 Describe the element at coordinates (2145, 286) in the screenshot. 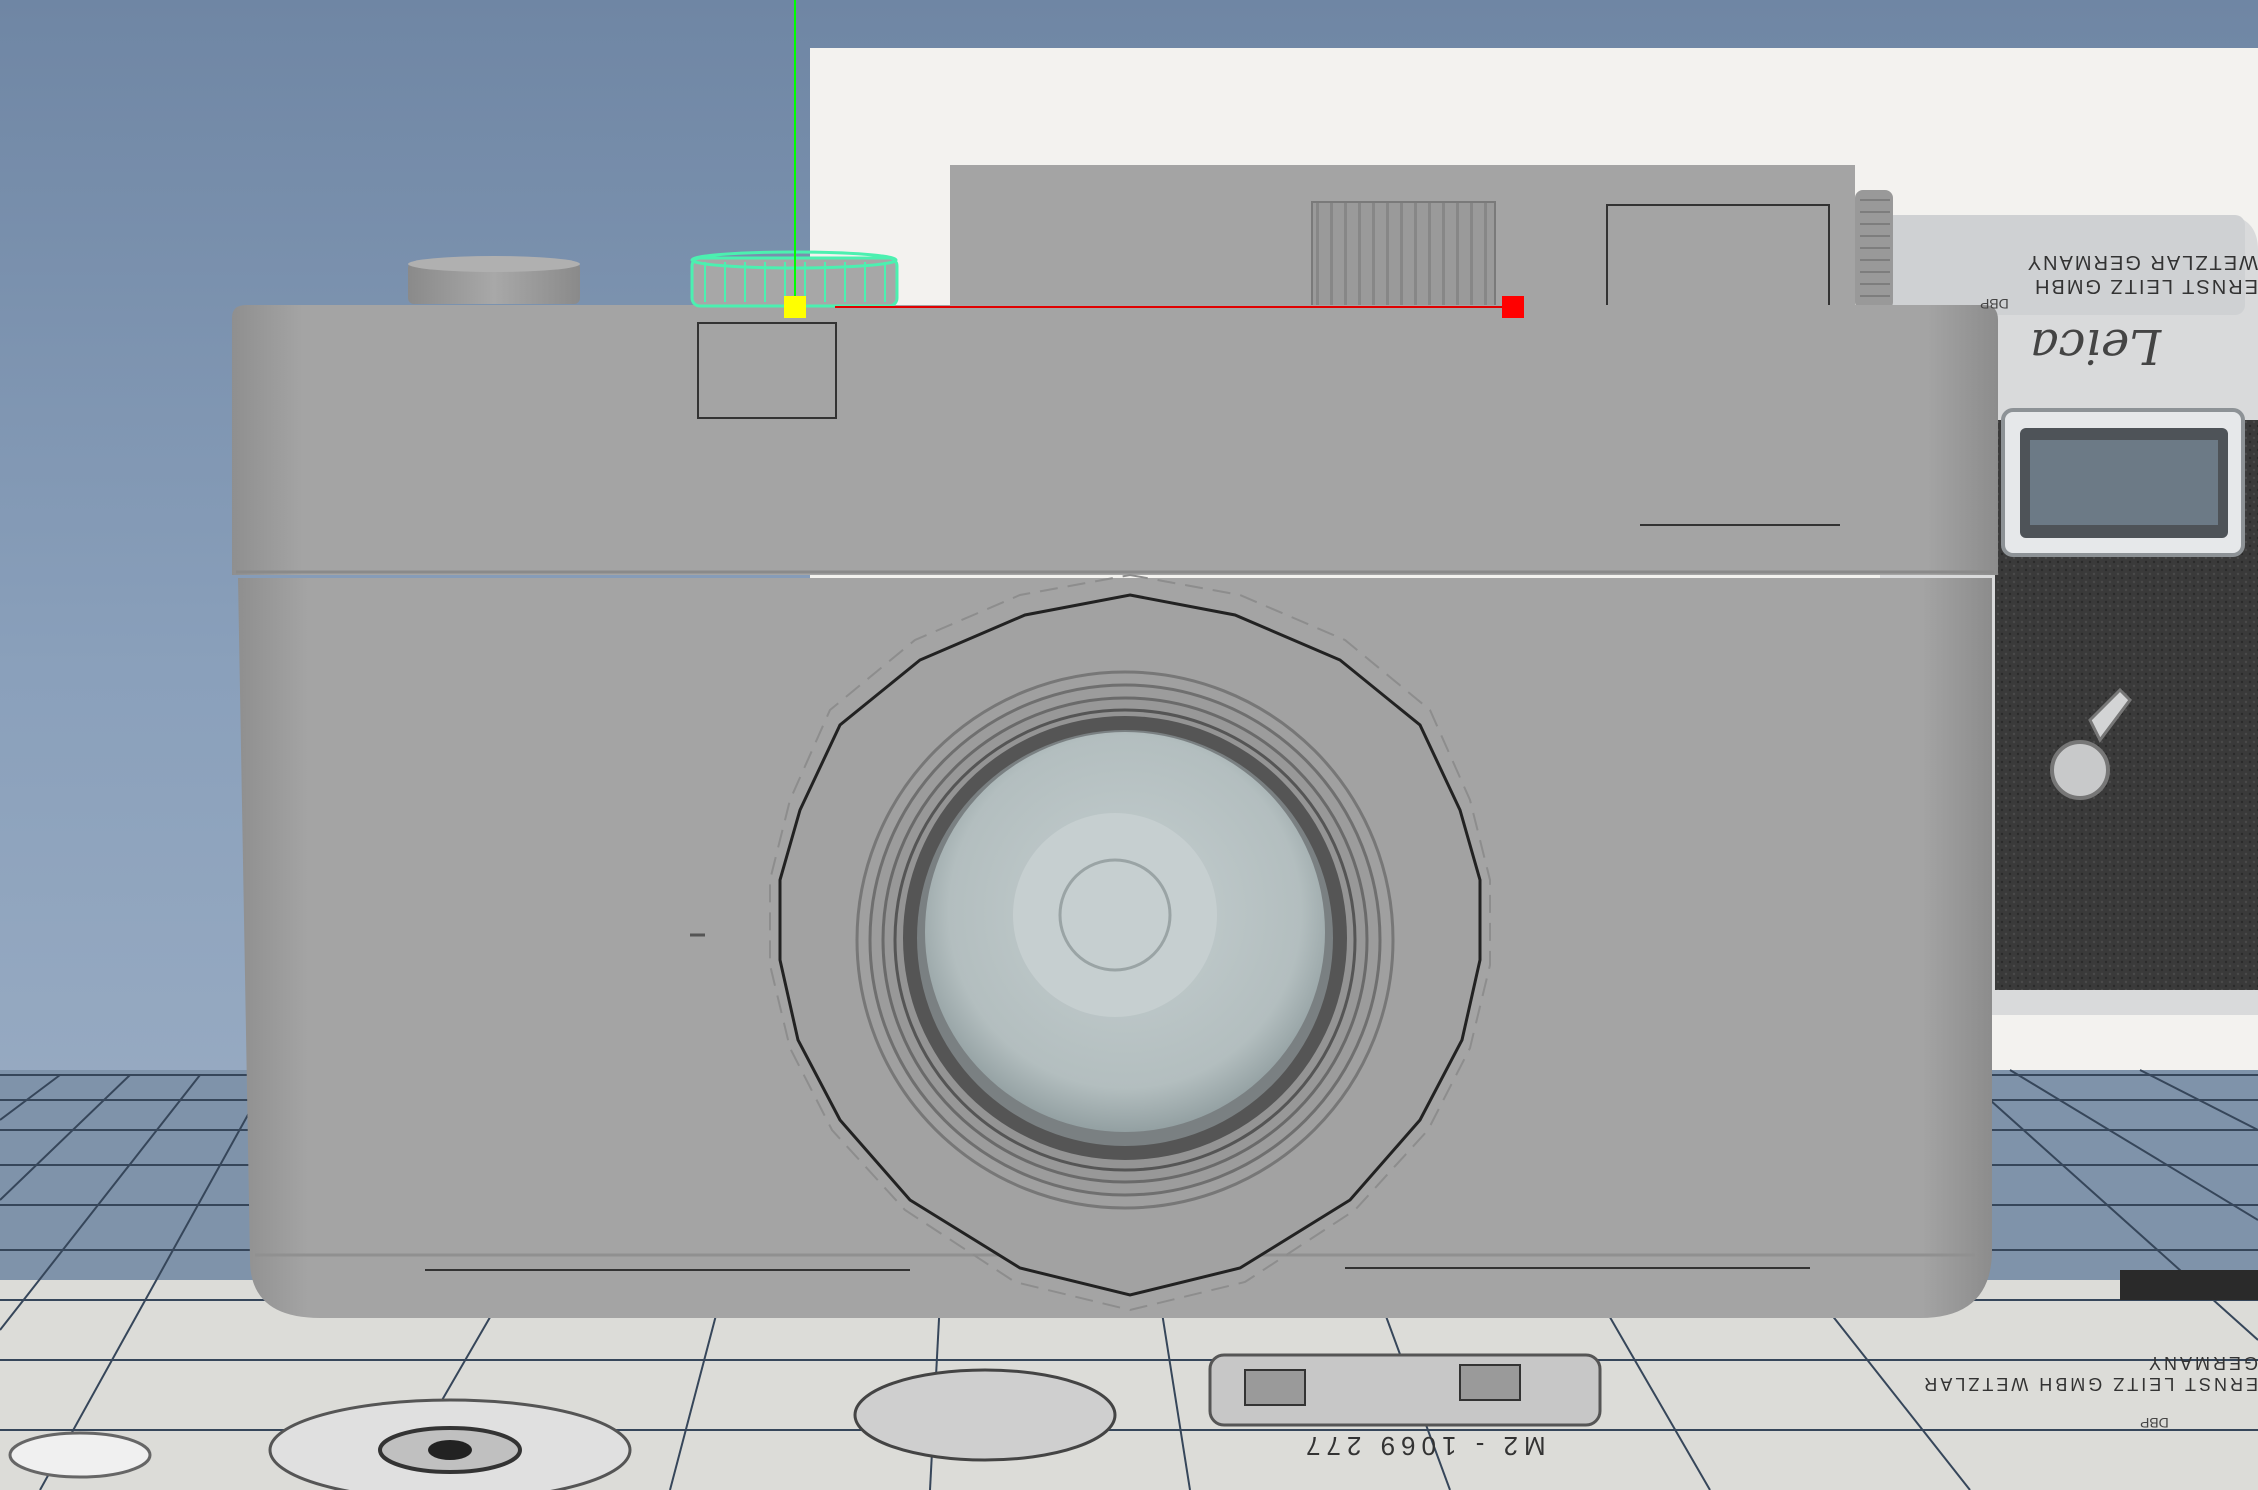

I see `engraving-line1: ERNST LEITZ GMBH` at that location.